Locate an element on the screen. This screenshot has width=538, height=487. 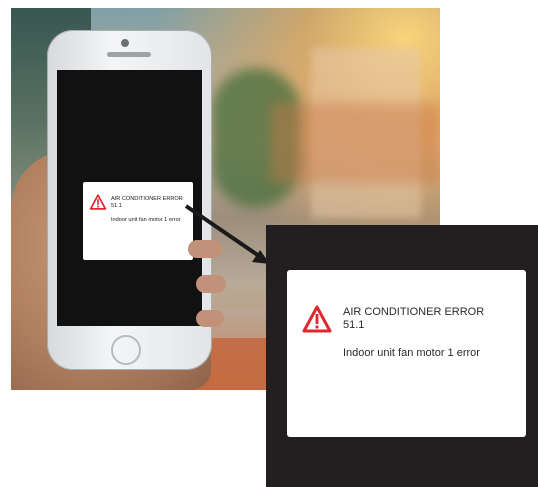
zoomed-error-code: 51.1 is located at coordinates (354, 325).